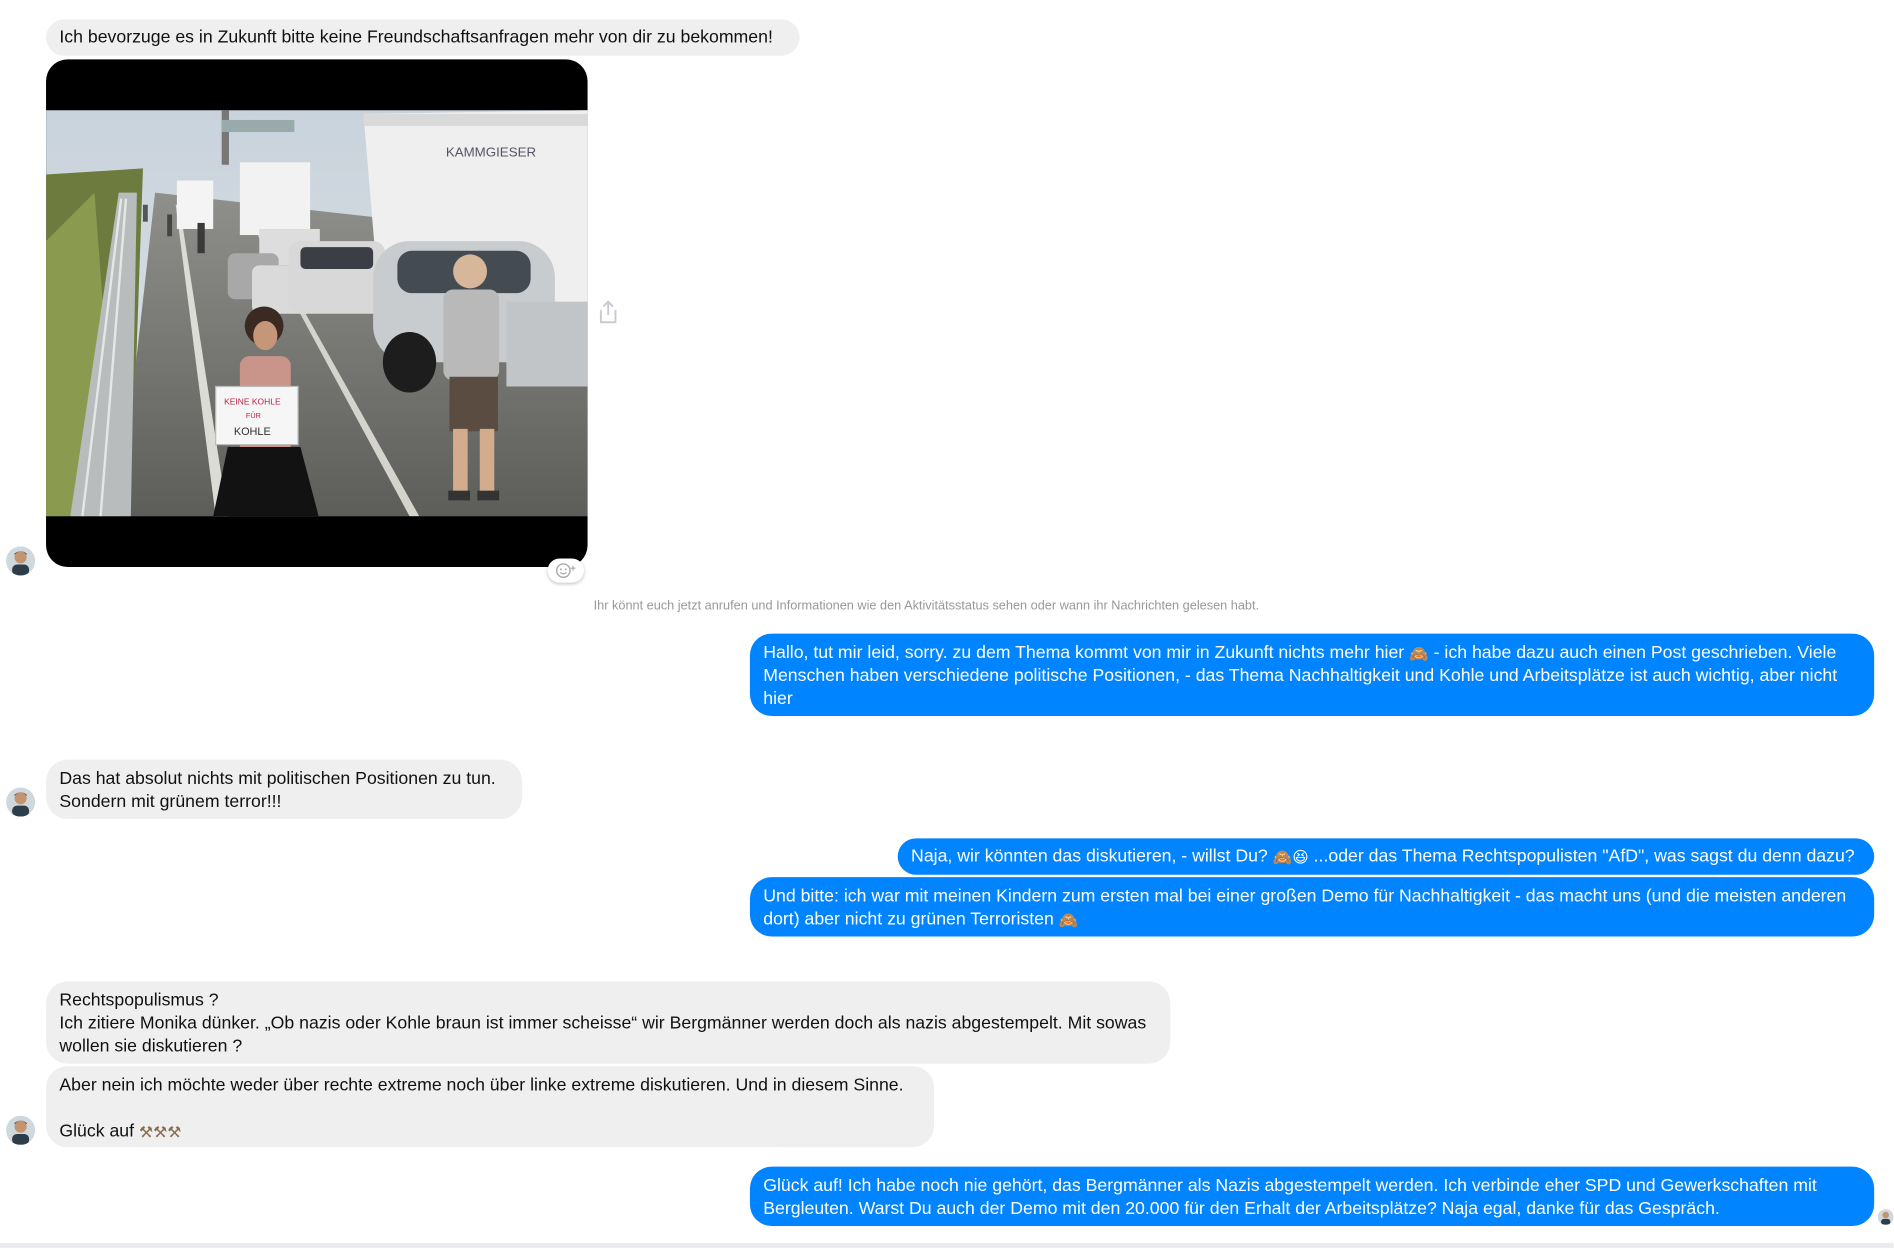 The image size is (1894, 1248). I want to click on photo-attachment: KAMMGIESER KEINE KOHLE FÜR KOHLE, so click(317, 313).